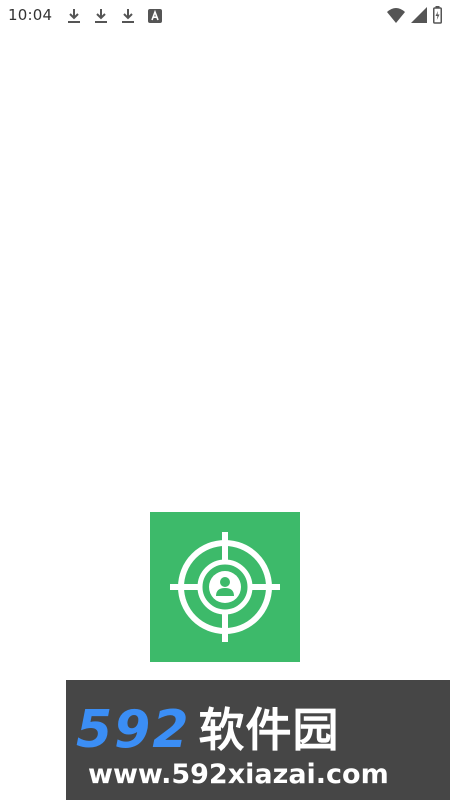 The width and height of the screenshot is (450, 800). Describe the element at coordinates (114, 16) in the screenshot. I see `notification-icons` at that location.